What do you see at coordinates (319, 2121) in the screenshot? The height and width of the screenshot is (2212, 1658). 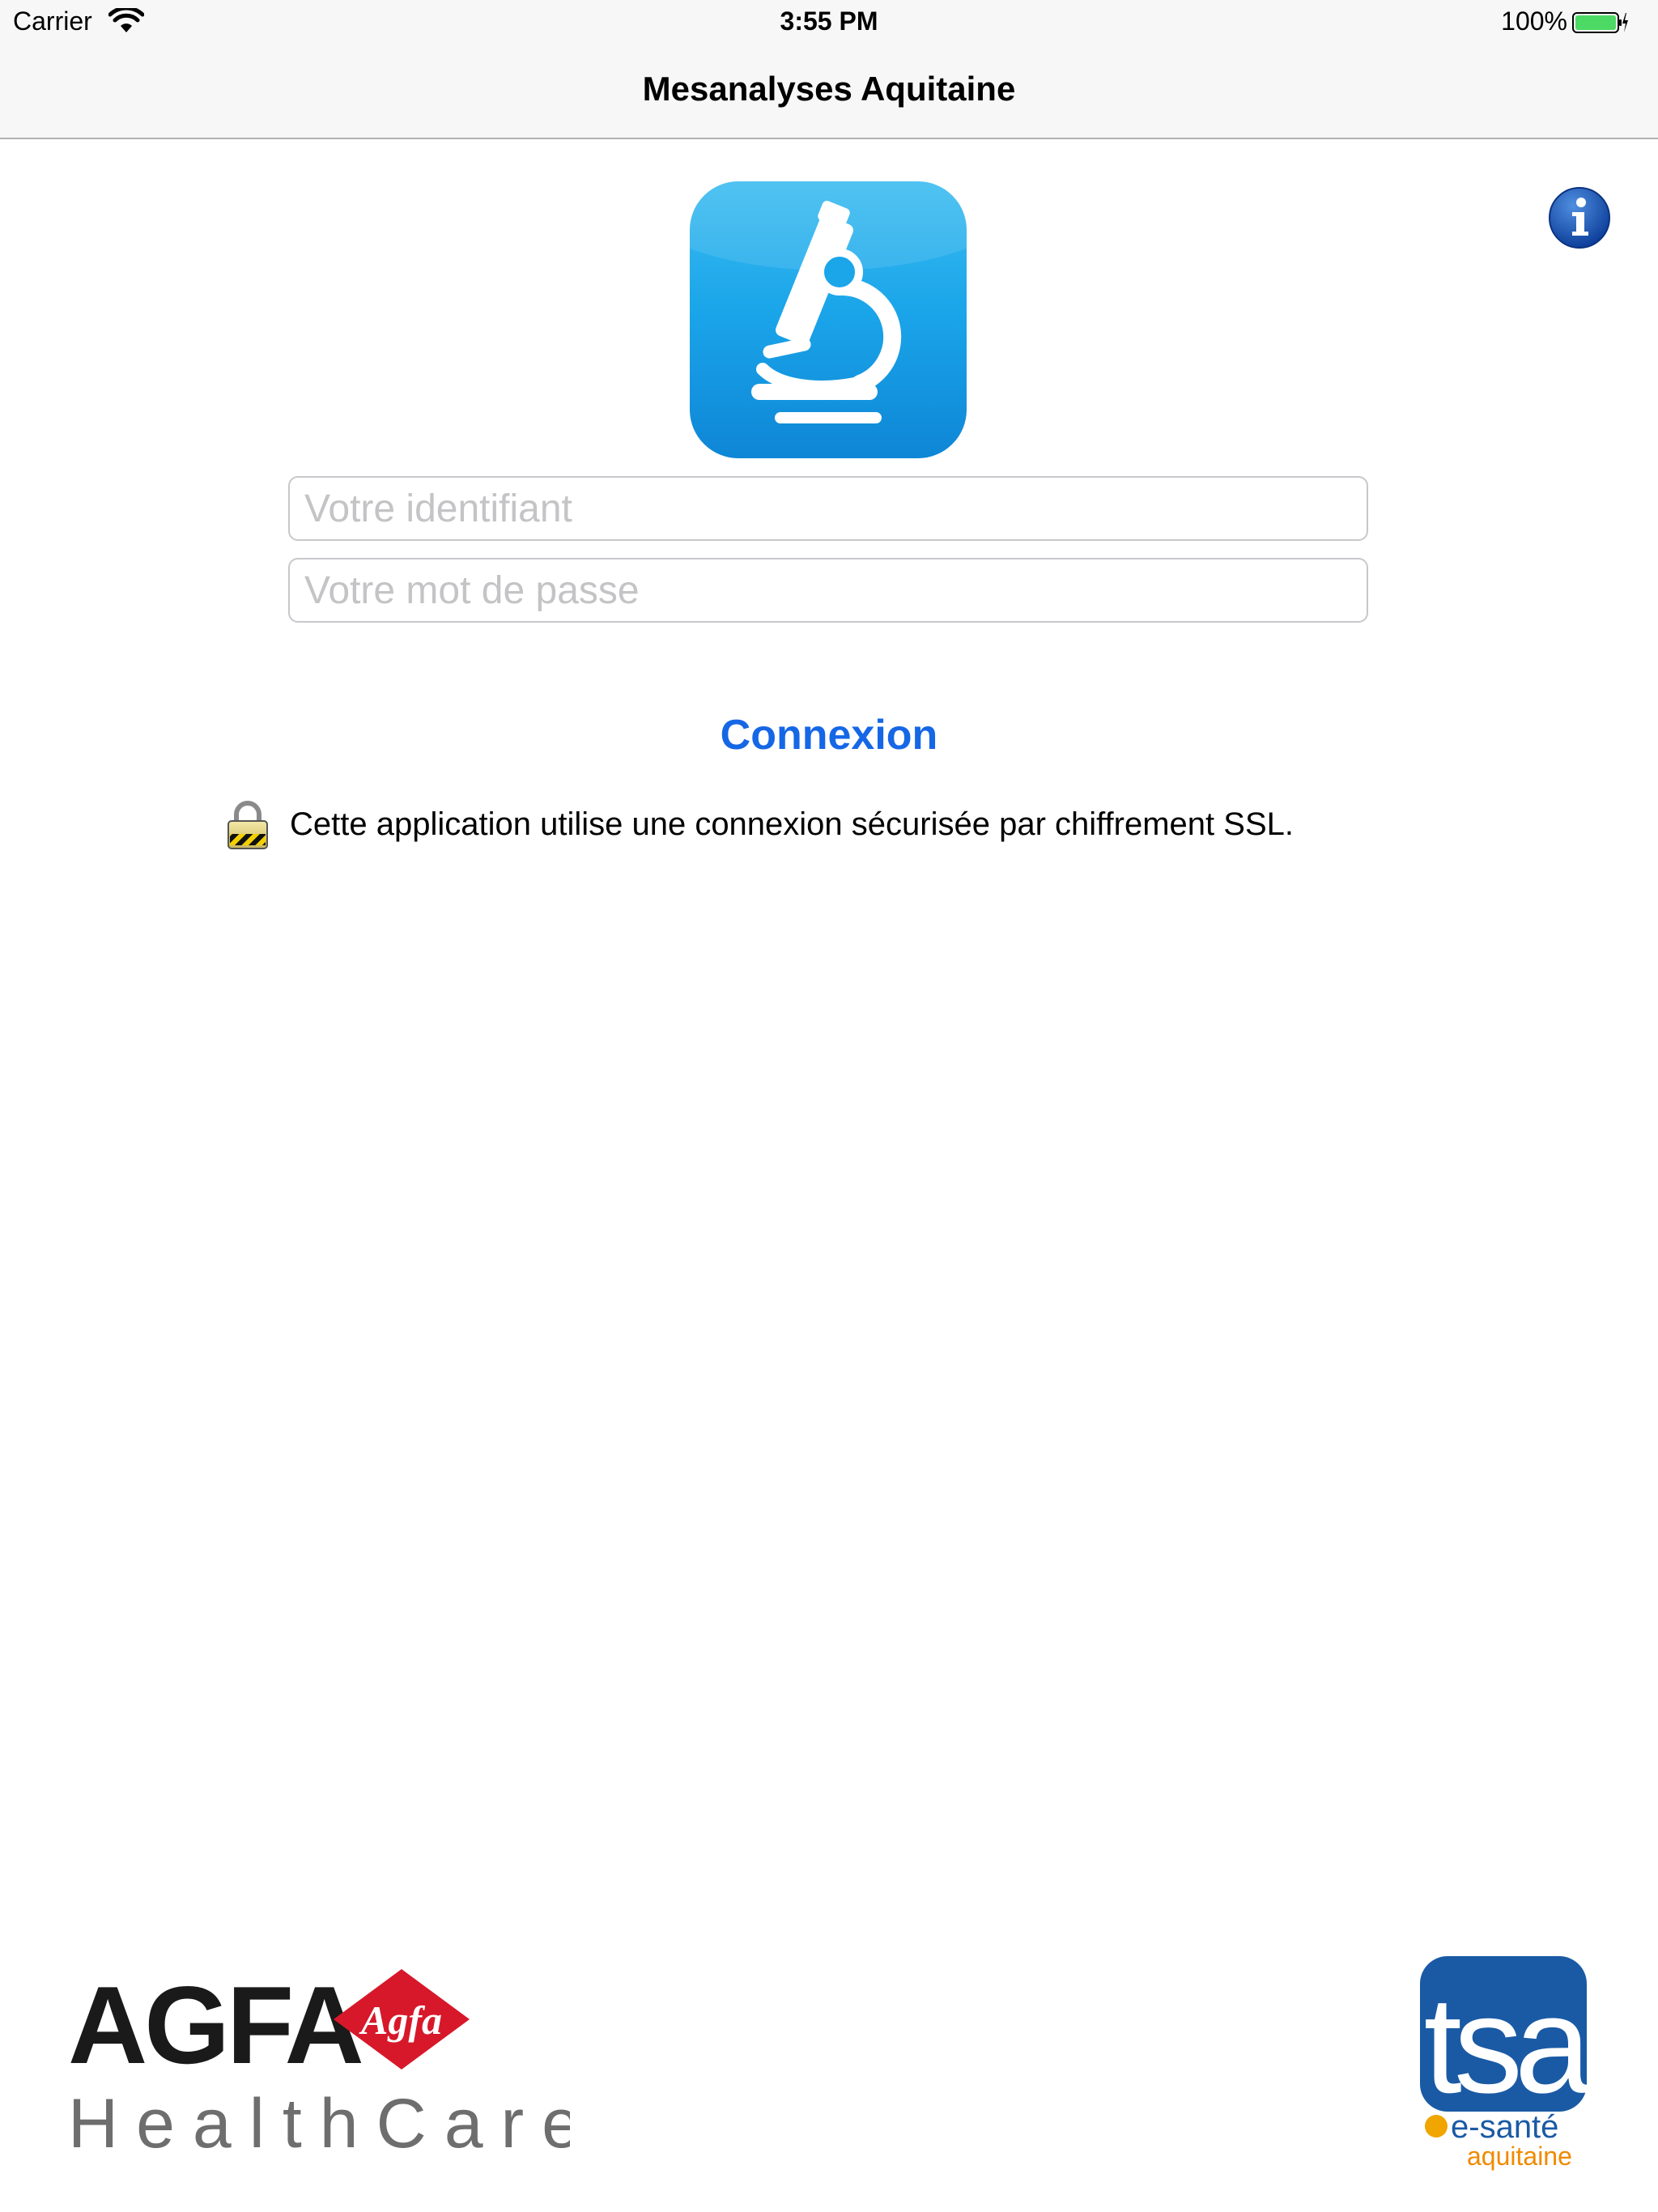 I see `agfa-subtitle: HealthCare` at bounding box center [319, 2121].